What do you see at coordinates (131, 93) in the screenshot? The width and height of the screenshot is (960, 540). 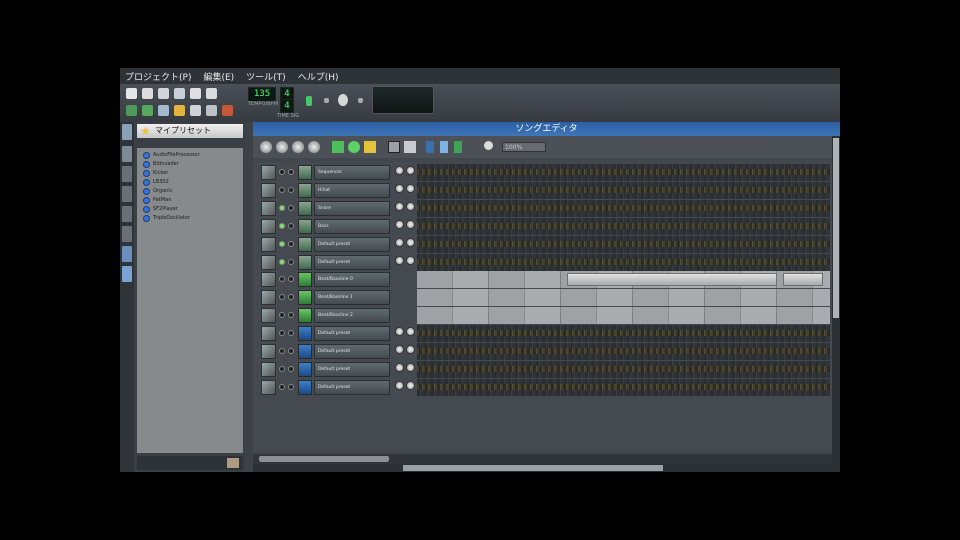 I see `new-file-icon` at bounding box center [131, 93].